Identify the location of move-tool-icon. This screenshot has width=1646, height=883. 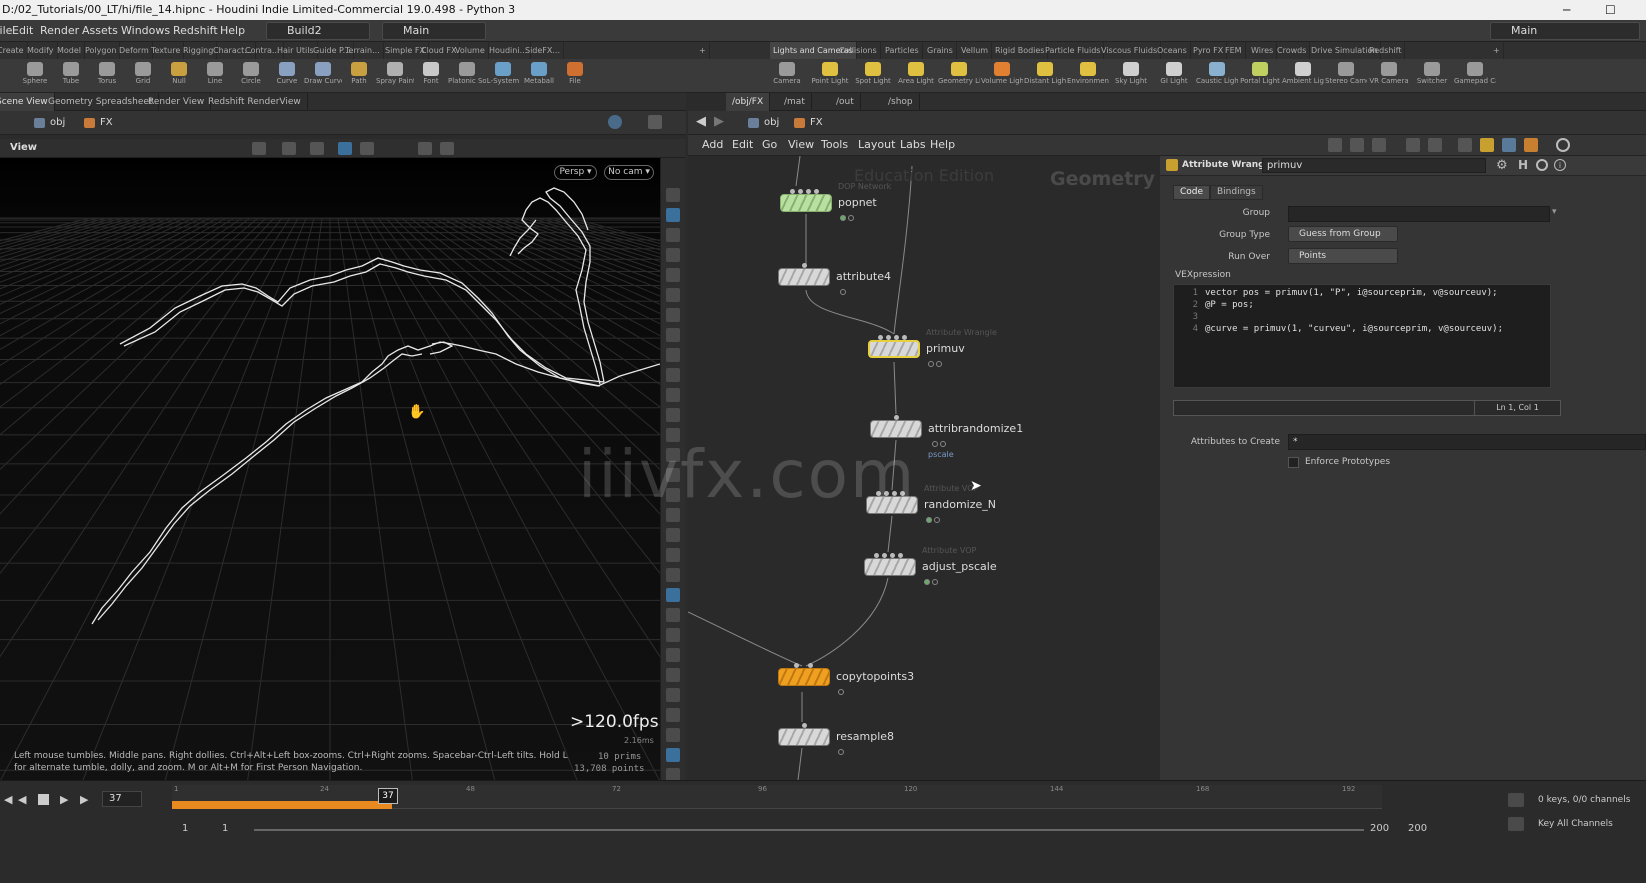
(289, 148).